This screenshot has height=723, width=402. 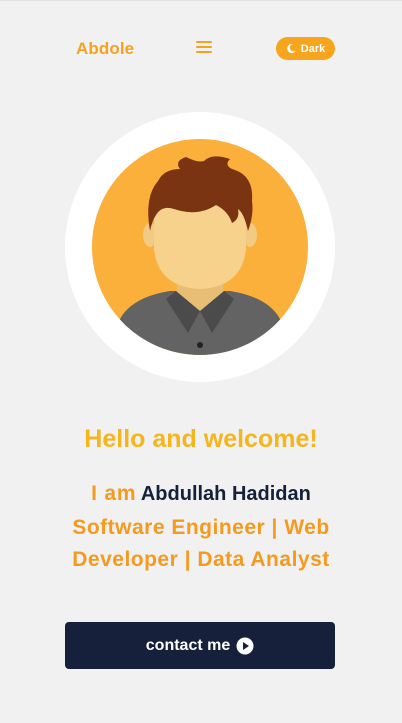 I want to click on dark-mode-label: Dark, so click(x=313, y=48).